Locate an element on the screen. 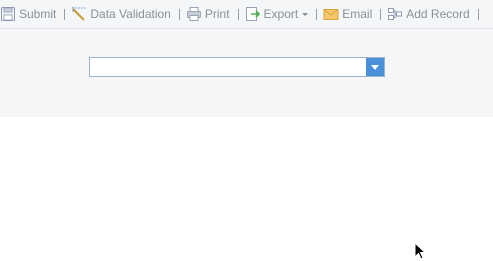  submit-button: Submit is located at coordinates (28, 14).